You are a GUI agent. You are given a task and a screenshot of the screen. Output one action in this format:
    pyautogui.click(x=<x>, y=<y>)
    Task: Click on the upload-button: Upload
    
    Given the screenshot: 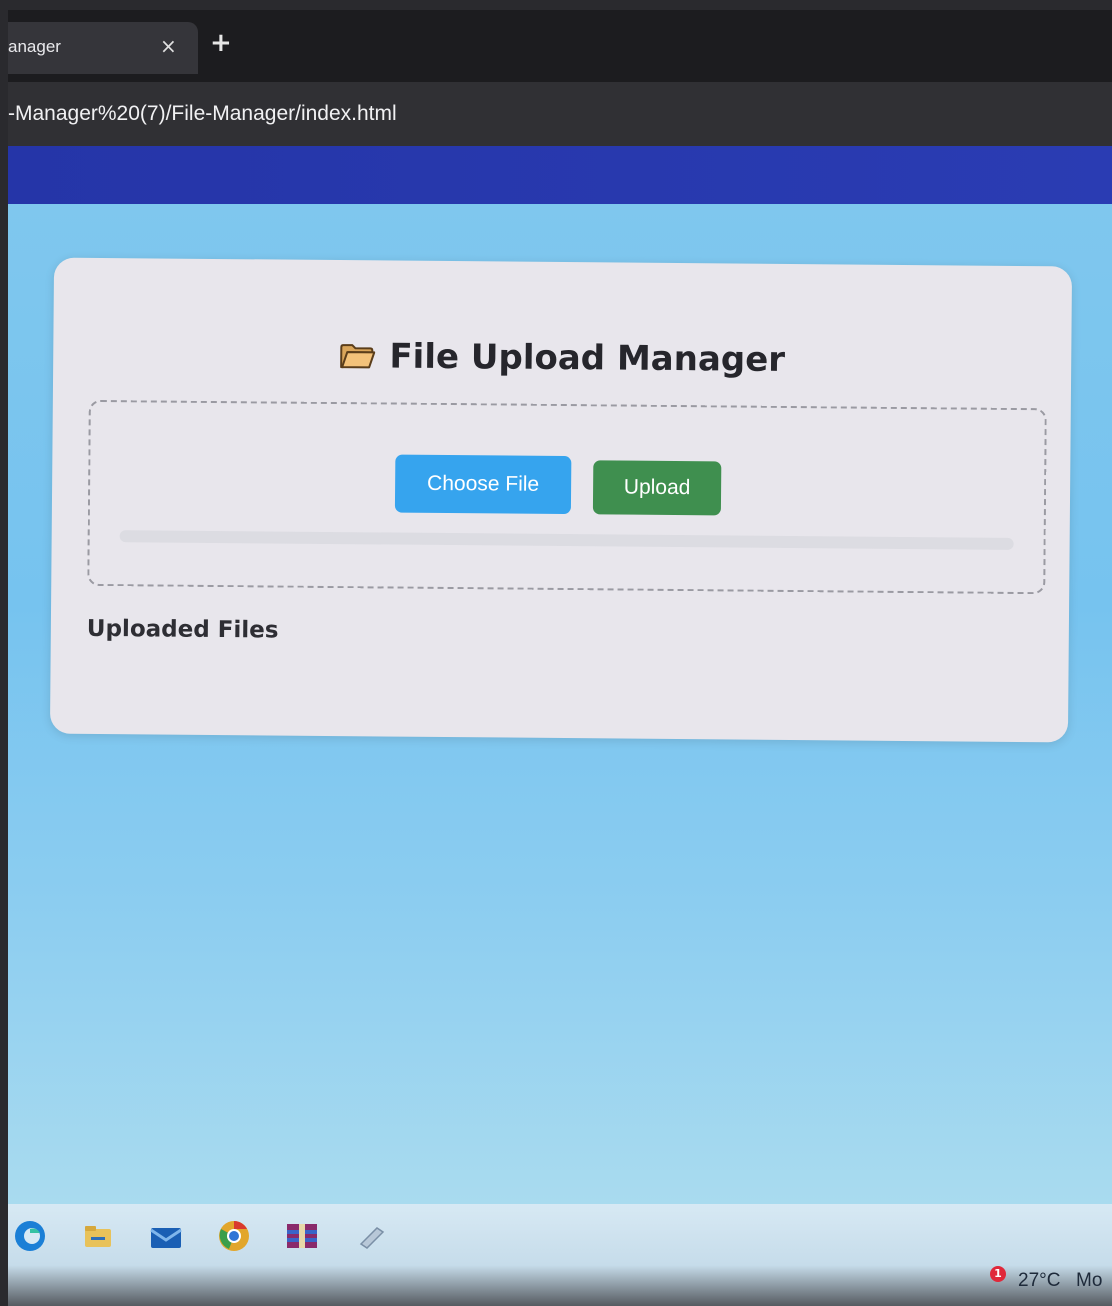 What is the action you would take?
    pyautogui.click(x=657, y=488)
    